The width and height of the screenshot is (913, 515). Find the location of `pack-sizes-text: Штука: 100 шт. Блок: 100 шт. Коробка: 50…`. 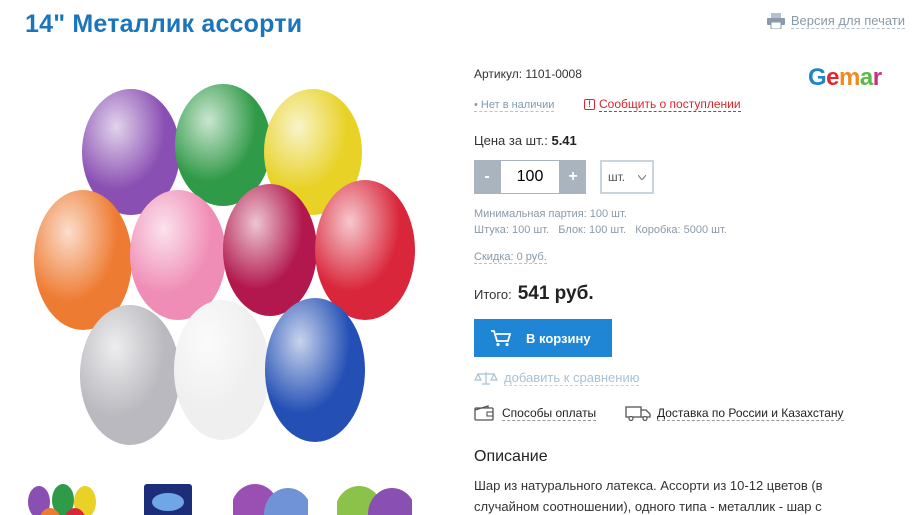

pack-sizes-text: Штука: 100 шт. Блок: 100 шт. Коробка: 50… is located at coordinates (600, 230).